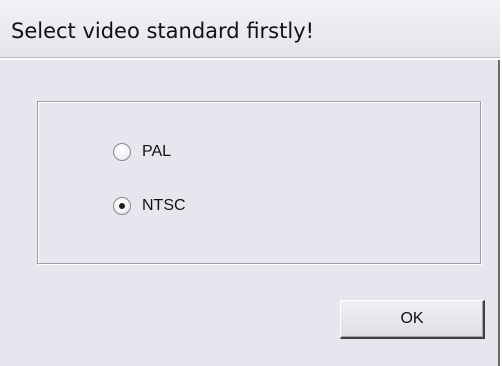 This screenshot has width=502, height=366. I want to click on dialog-title: Select video standard firstly!, so click(163, 31).